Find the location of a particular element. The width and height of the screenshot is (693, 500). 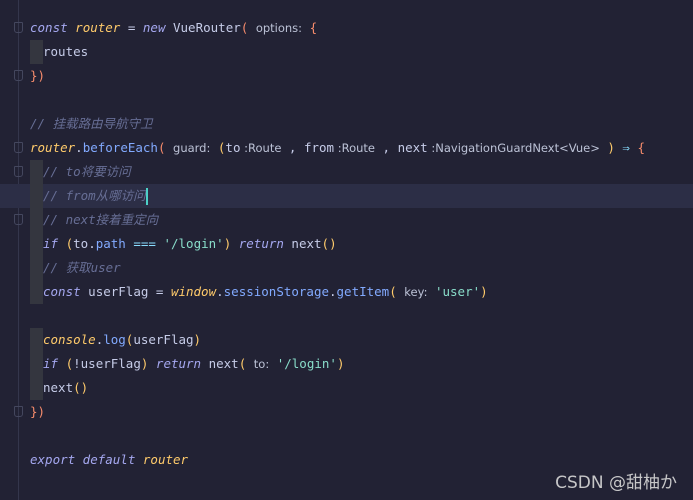

code-text: routes is located at coordinates (65, 52).